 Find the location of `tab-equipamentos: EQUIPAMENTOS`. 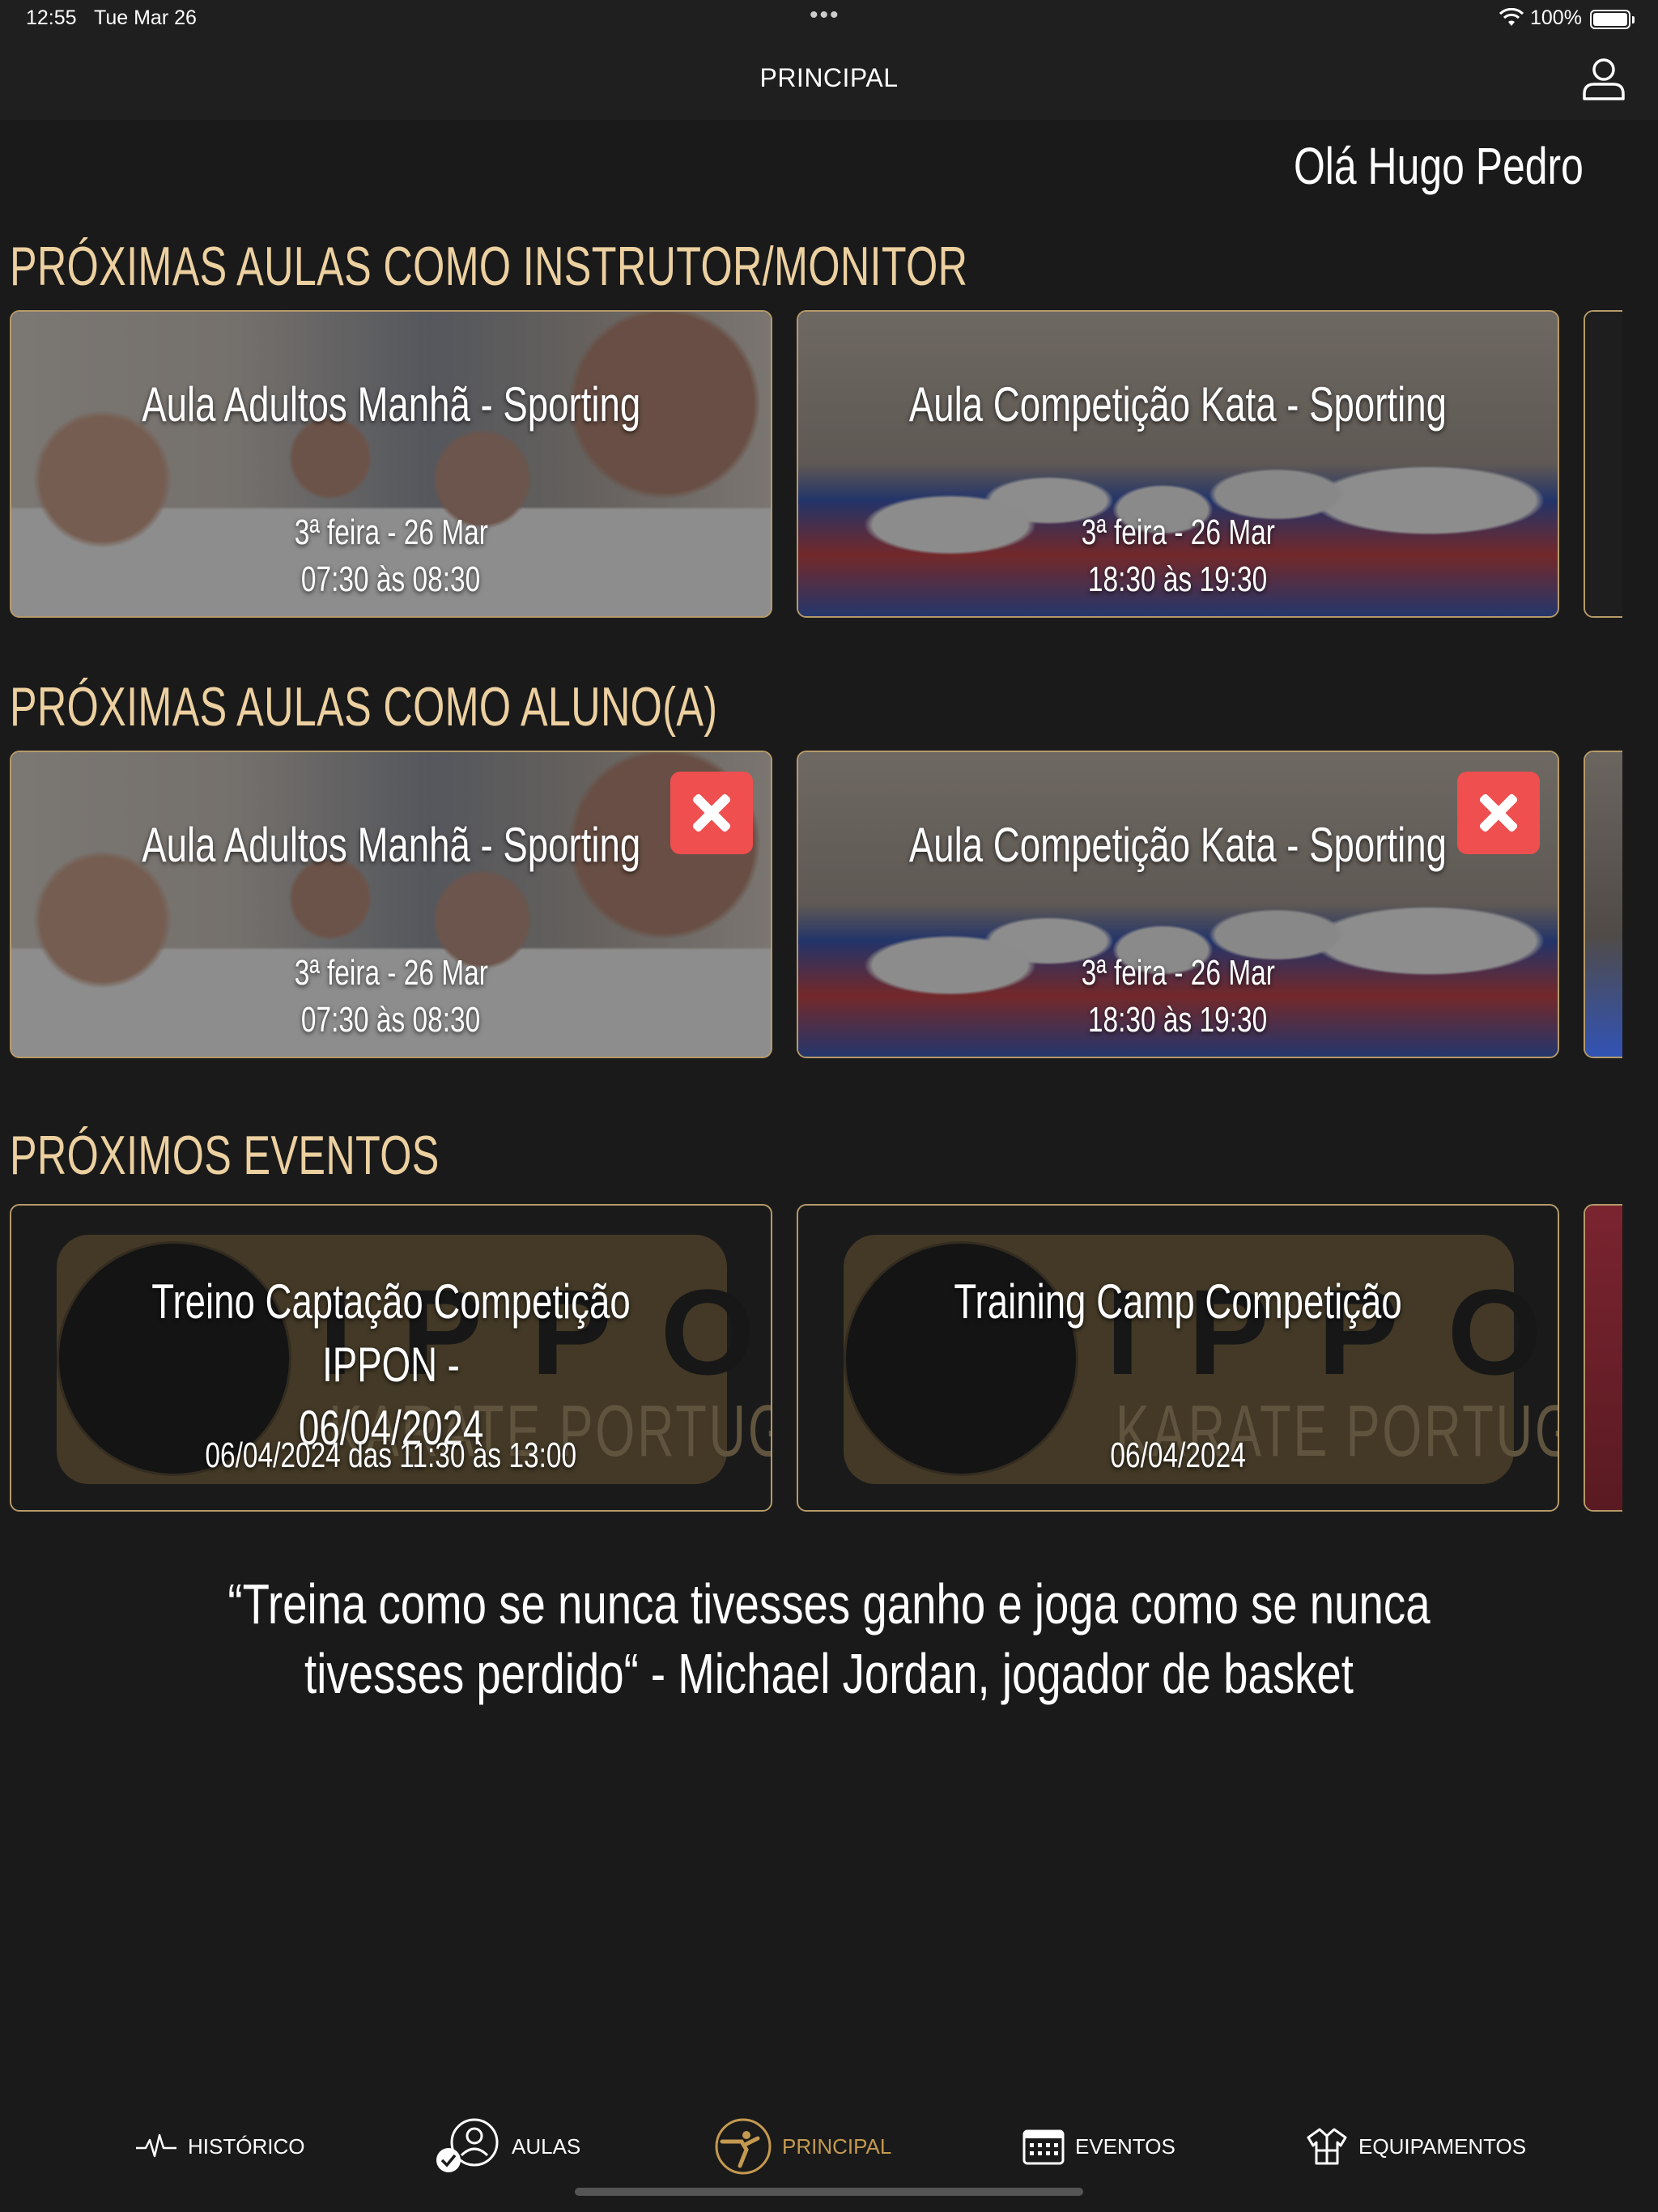

tab-equipamentos: EQUIPAMENTOS is located at coordinates (1415, 2147).